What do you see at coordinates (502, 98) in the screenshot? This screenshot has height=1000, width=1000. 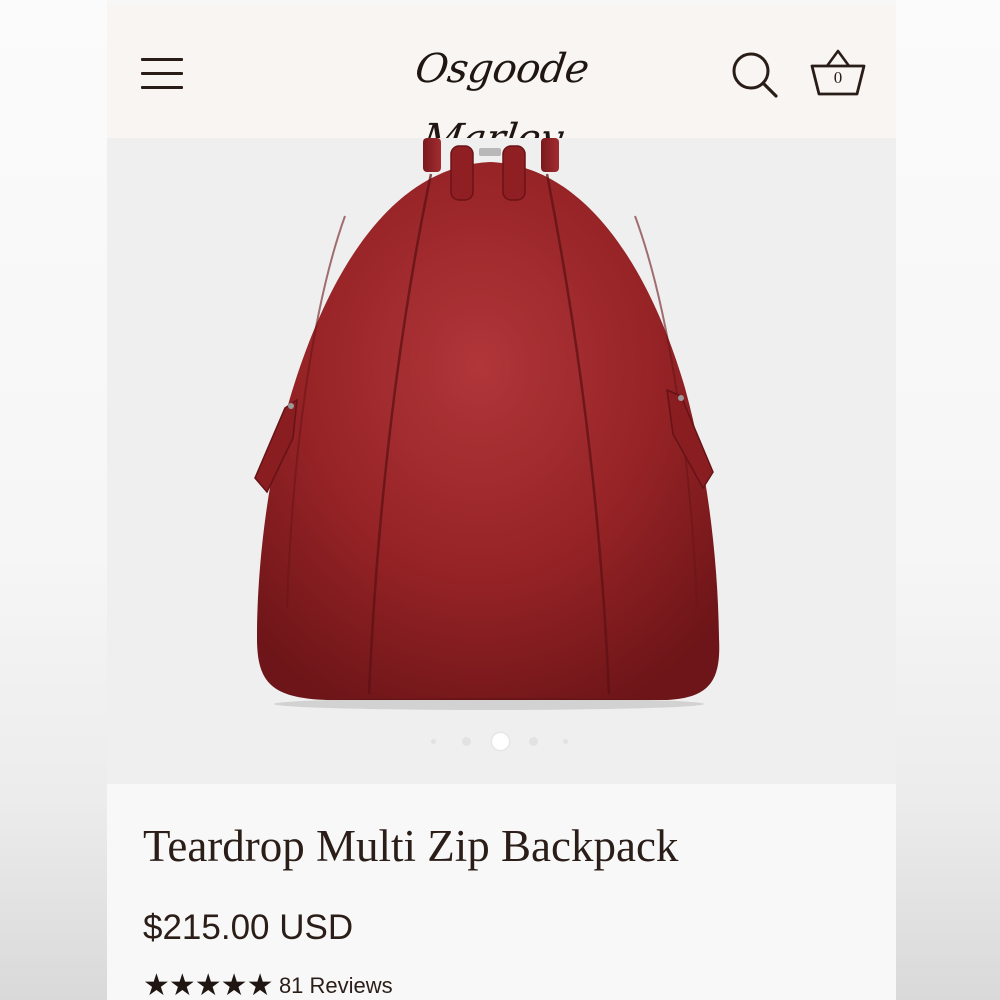 I see `brand-logo: Osgoode Marley` at bounding box center [502, 98].